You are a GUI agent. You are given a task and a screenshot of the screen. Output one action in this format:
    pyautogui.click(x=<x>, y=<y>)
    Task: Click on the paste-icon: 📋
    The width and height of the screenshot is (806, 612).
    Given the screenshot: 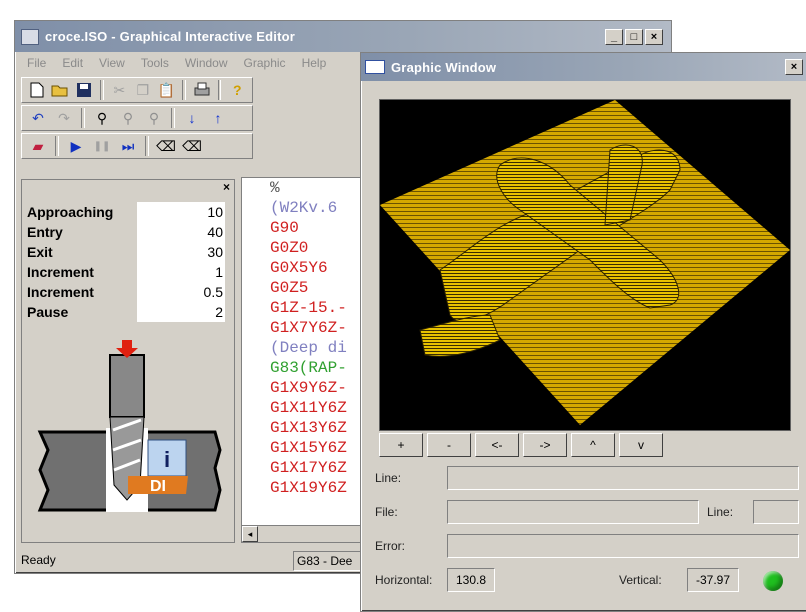 What is the action you would take?
    pyautogui.click(x=167, y=90)
    